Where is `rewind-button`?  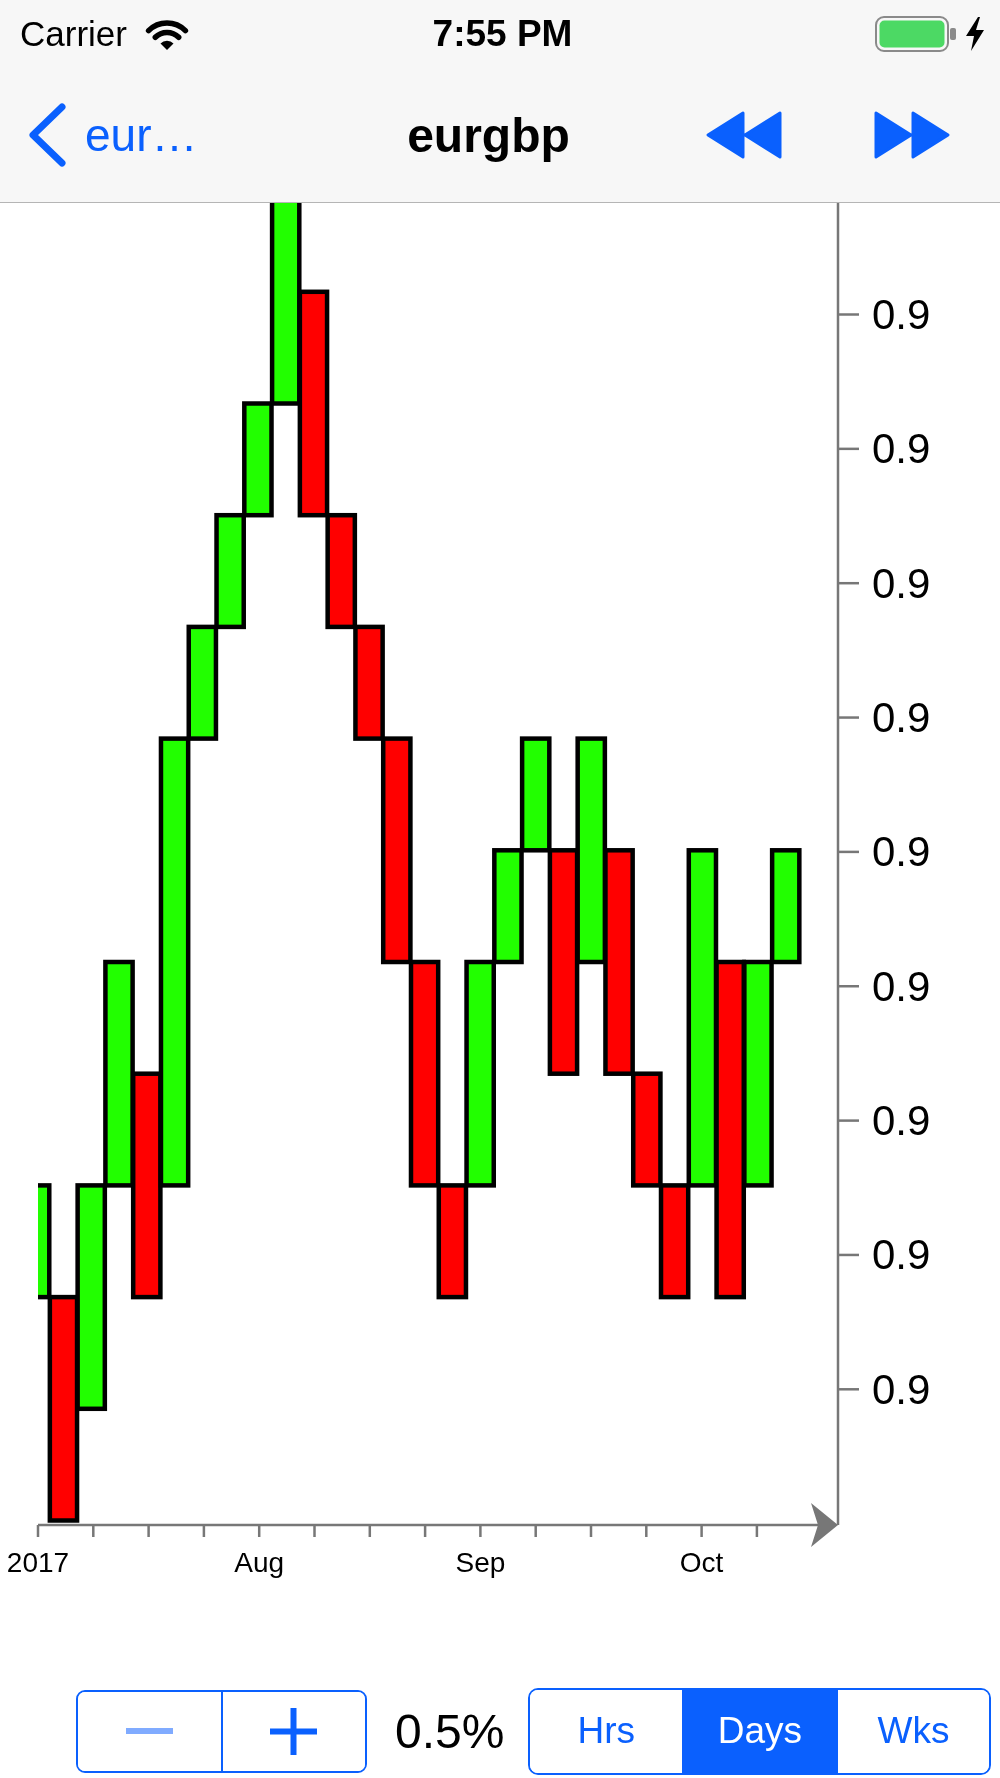 rewind-button is located at coordinates (744, 135).